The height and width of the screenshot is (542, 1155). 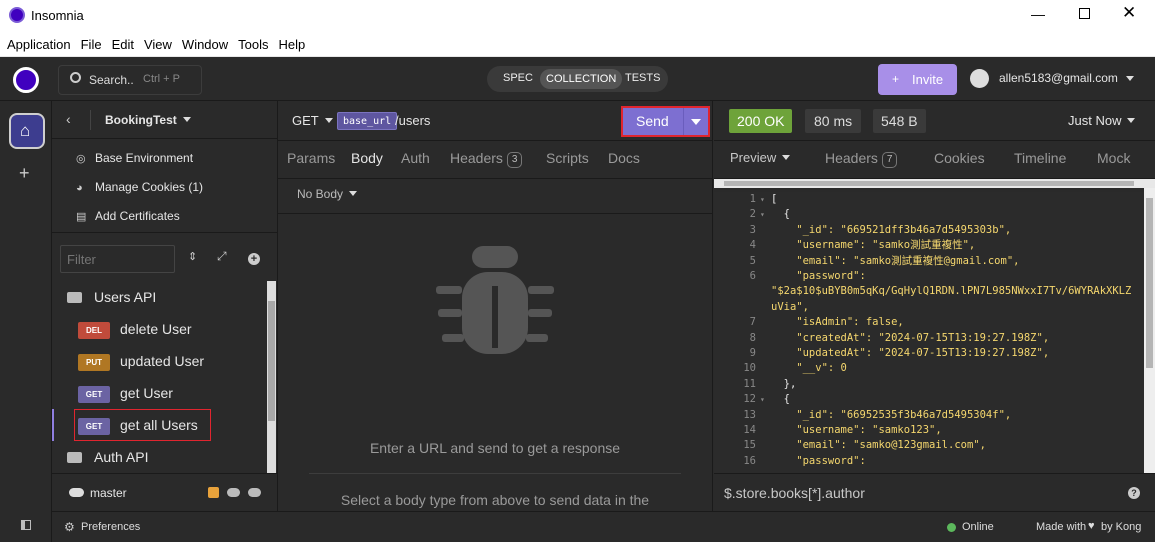 I want to click on menu-view: View, so click(x=158, y=44).